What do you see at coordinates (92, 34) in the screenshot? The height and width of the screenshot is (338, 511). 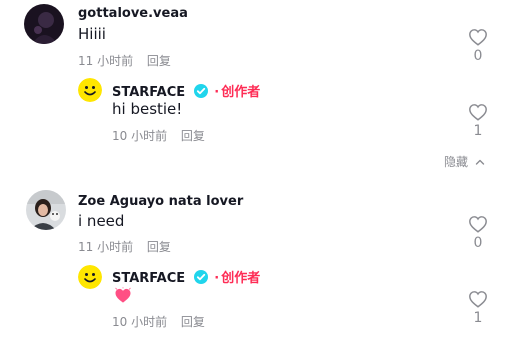 I see `comment-text: Hiiii` at bounding box center [92, 34].